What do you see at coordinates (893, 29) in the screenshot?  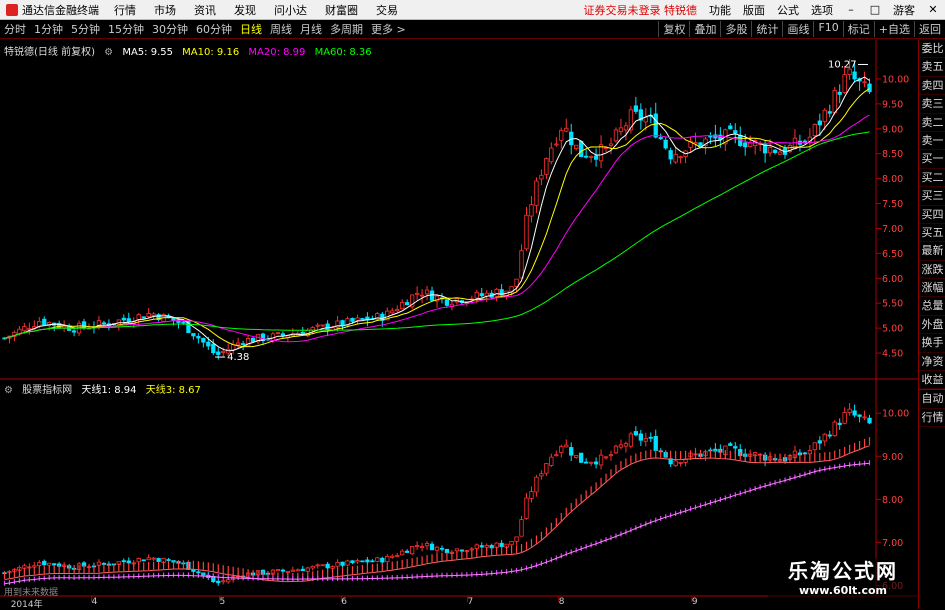 I see `add-watchlist-button: +自选` at bounding box center [893, 29].